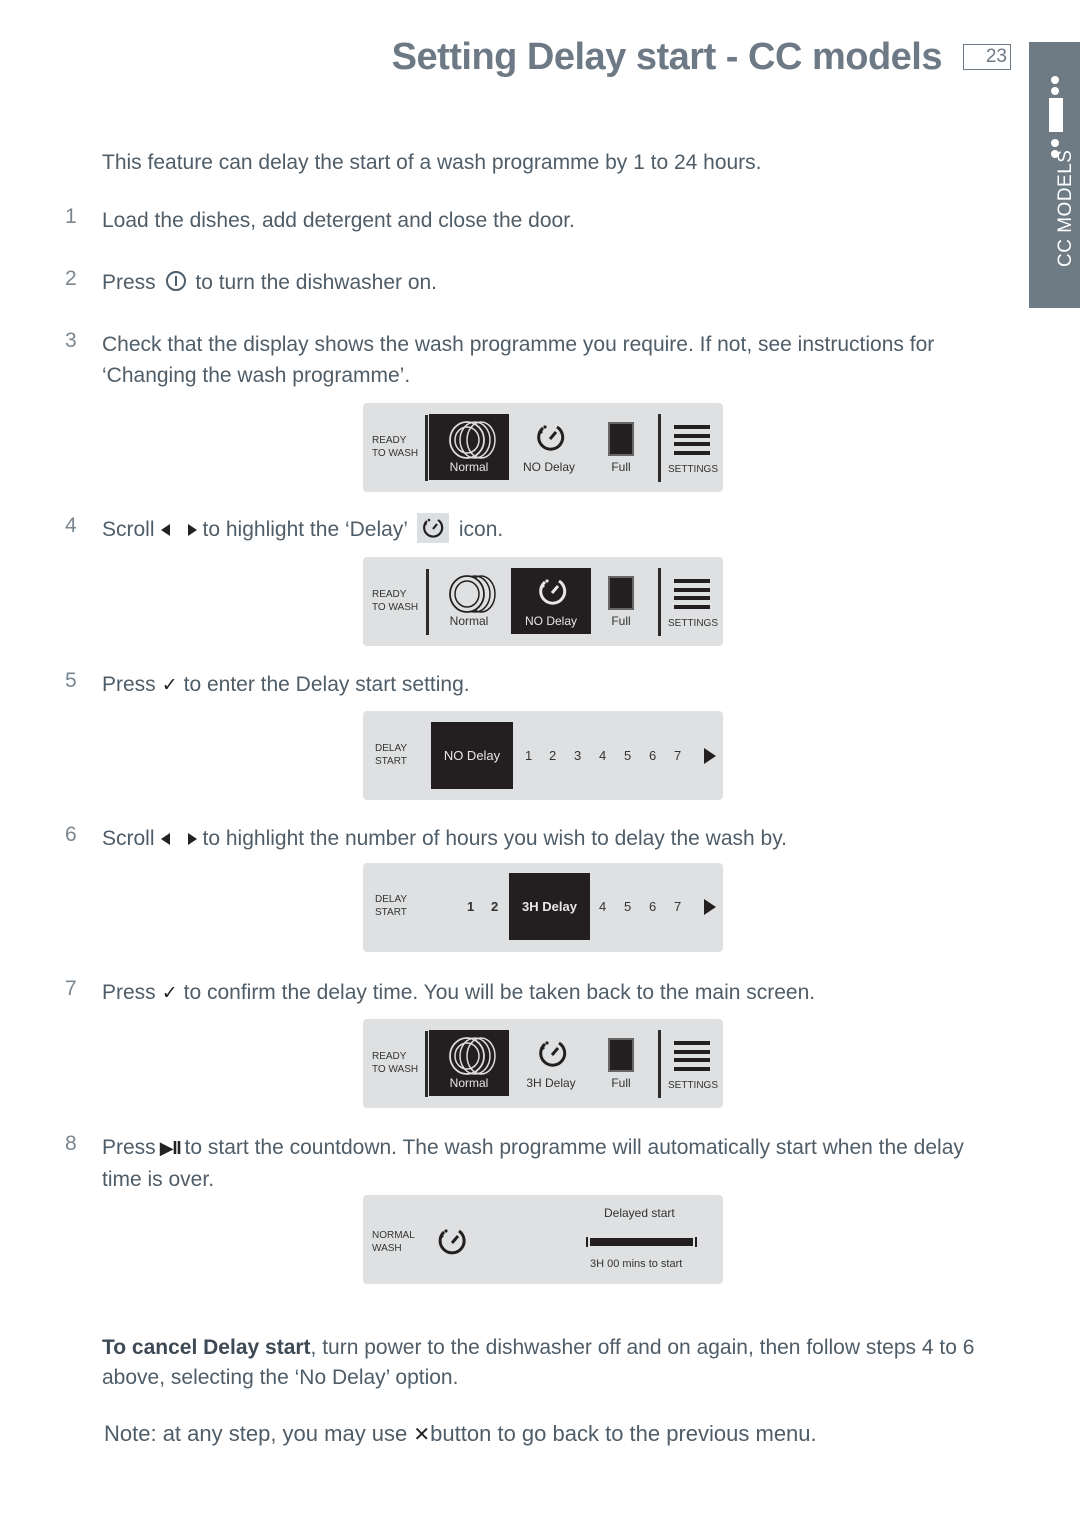  Describe the element at coordinates (393, 1242) in the screenshot. I see `status-label: NORMAL WASH` at that location.